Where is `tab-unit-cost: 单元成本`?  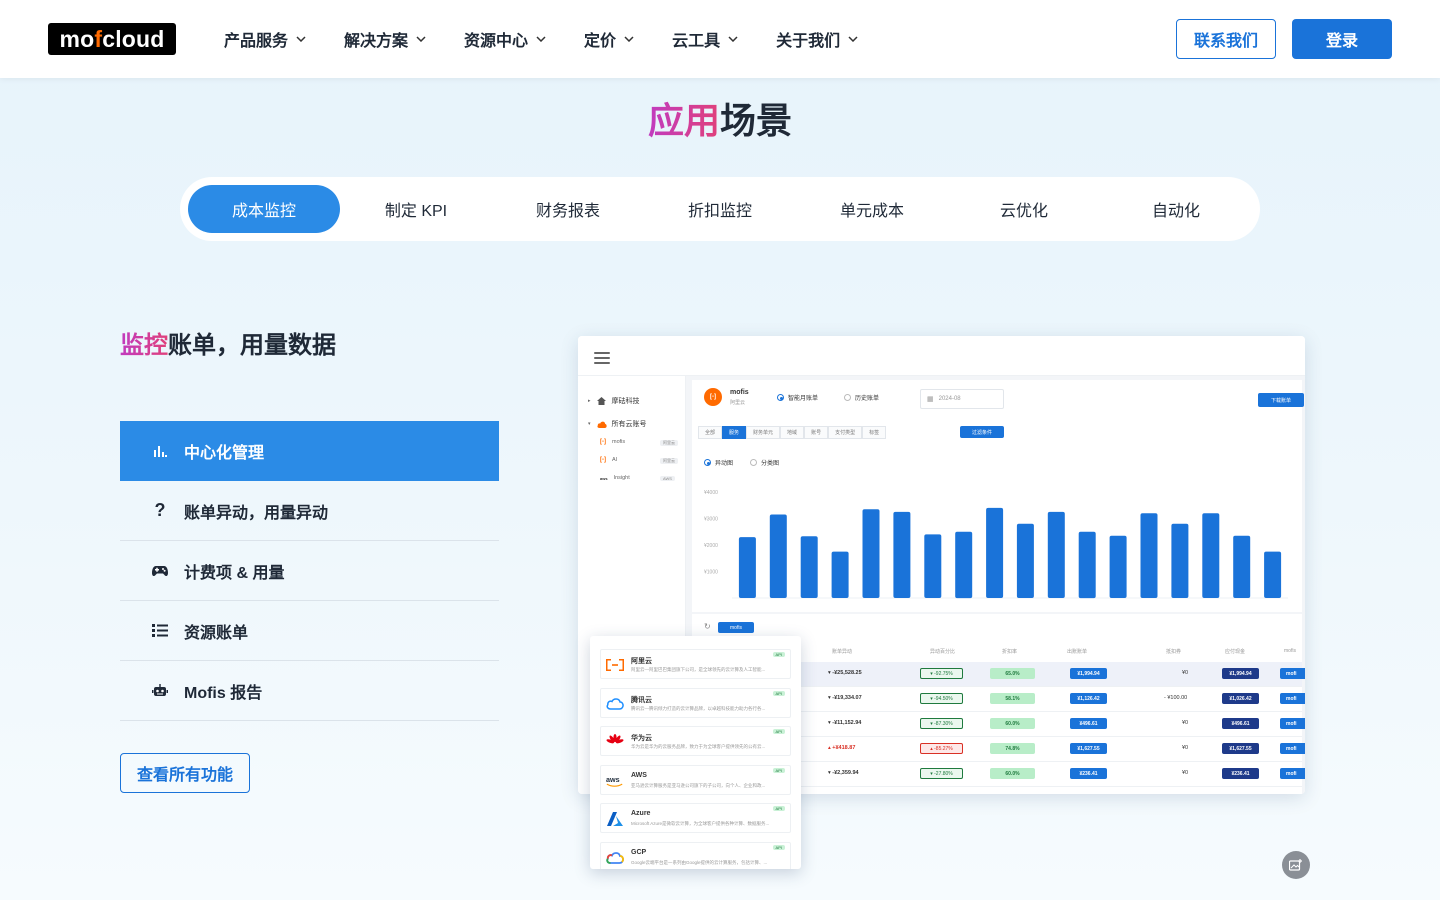 tab-unit-cost: 单元成本 is located at coordinates (872, 209).